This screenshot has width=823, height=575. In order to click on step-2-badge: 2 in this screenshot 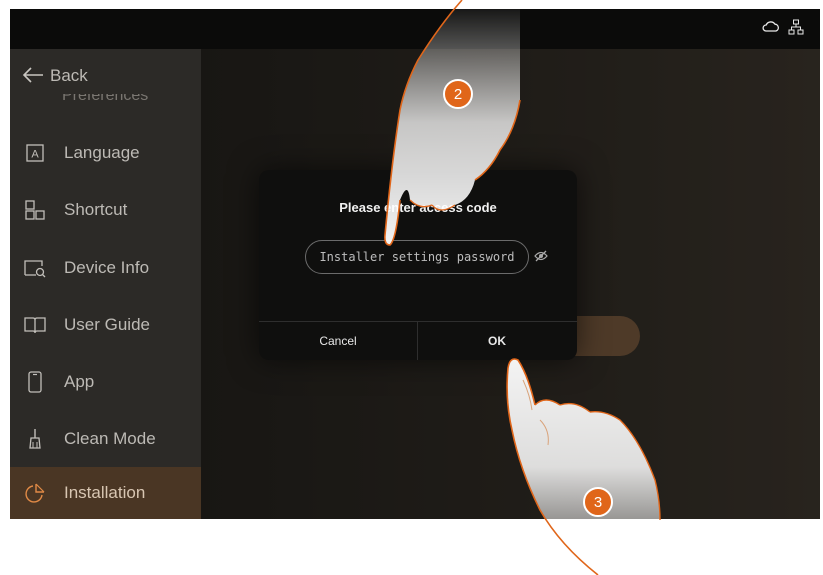, I will do `click(458, 94)`.